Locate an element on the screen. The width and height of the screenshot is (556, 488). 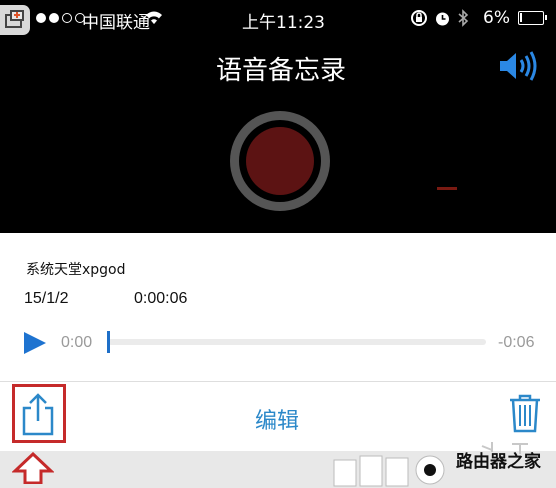
share-icon is located at coordinates (38, 414).